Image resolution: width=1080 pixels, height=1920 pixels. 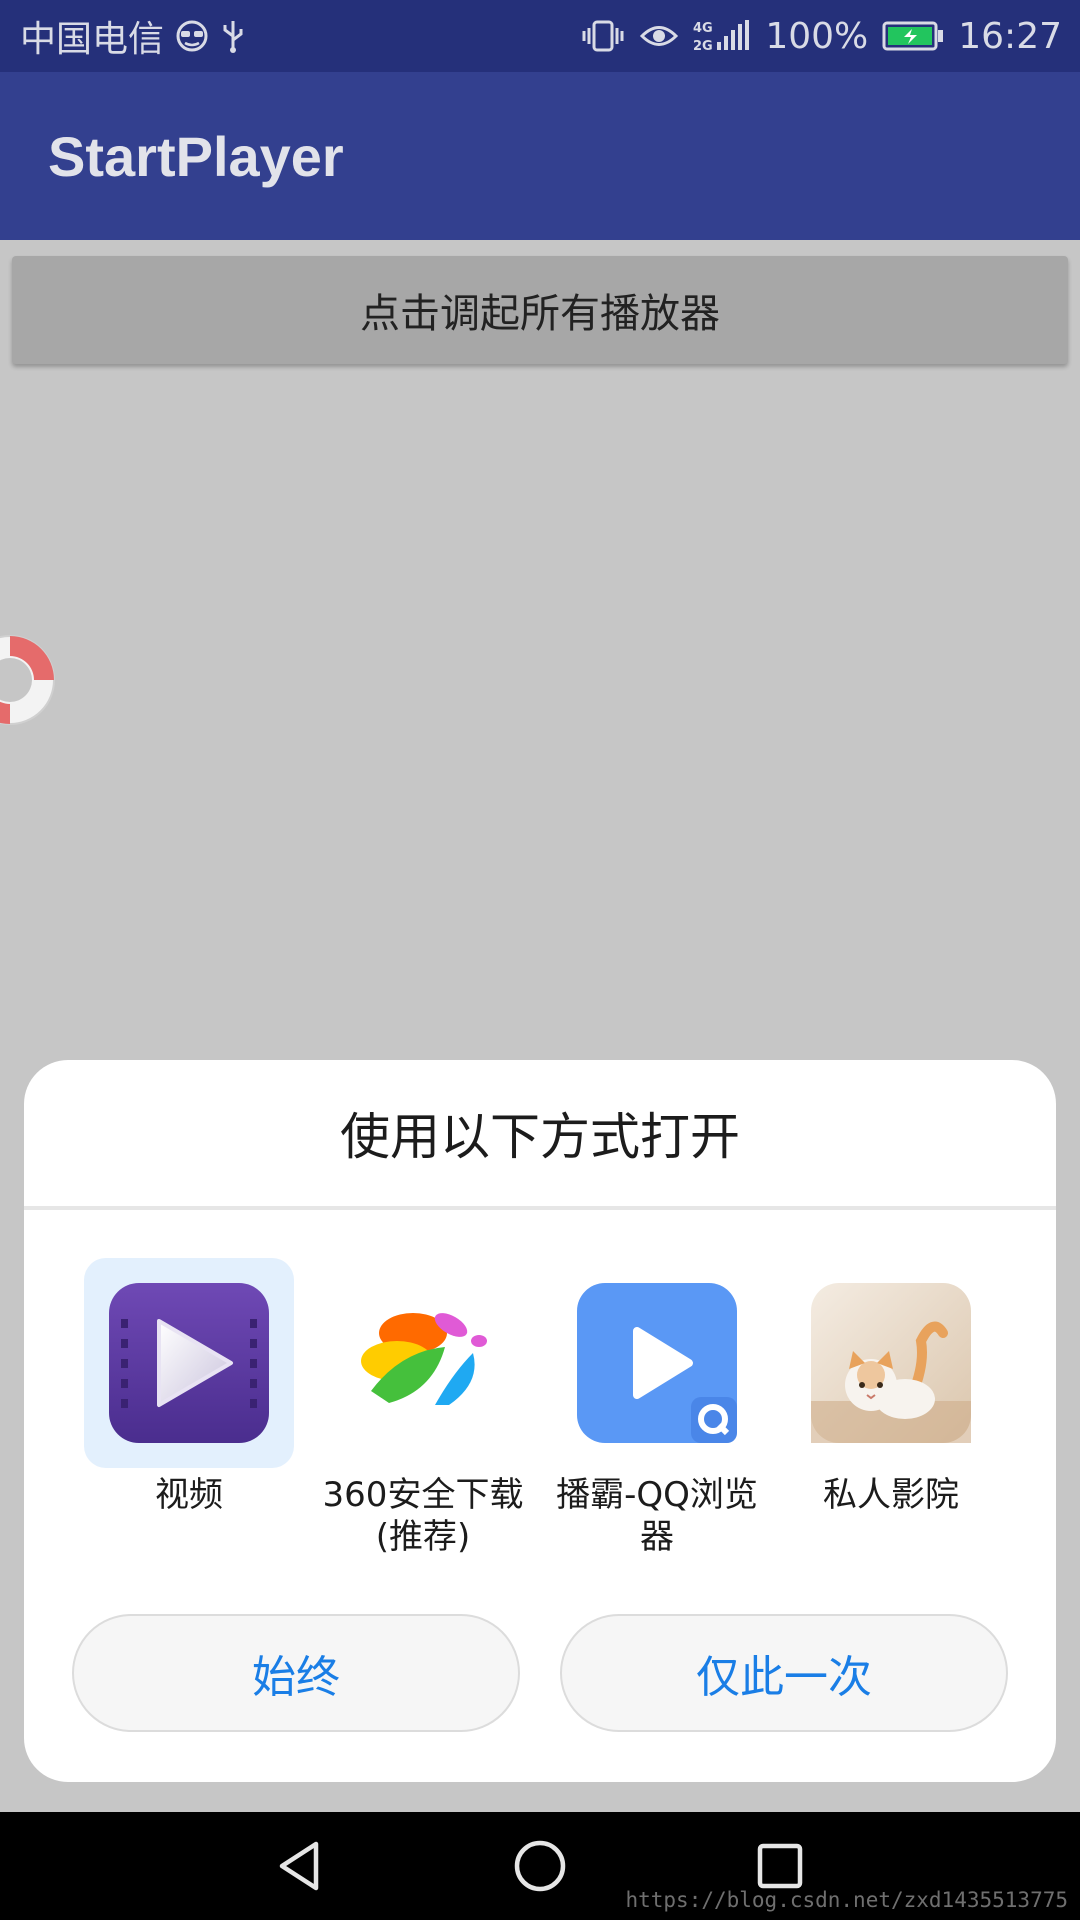 I want to click on app-label: 360安全下载 (推荐), so click(x=423, y=1516).